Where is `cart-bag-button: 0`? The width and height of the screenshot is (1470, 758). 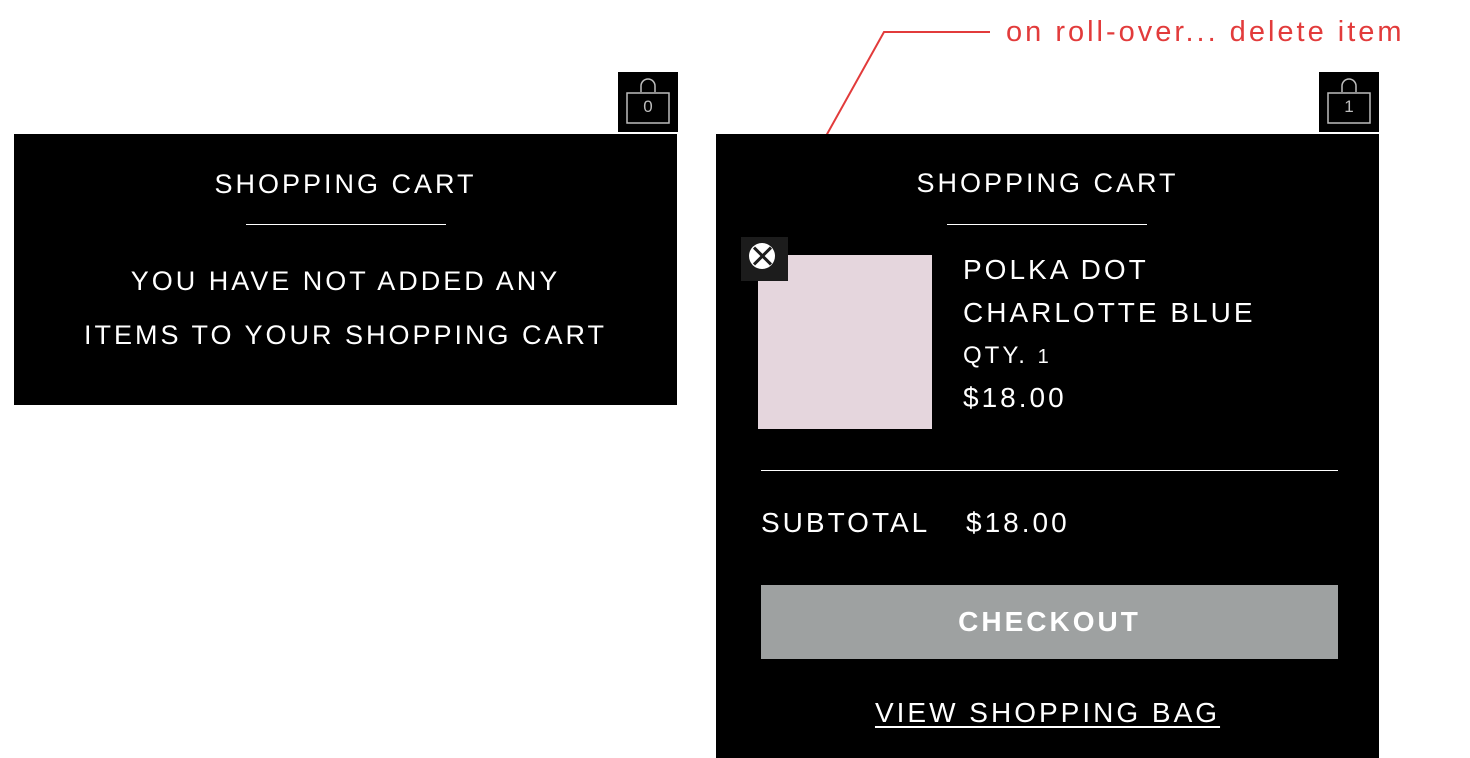
cart-bag-button: 0 is located at coordinates (648, 102).